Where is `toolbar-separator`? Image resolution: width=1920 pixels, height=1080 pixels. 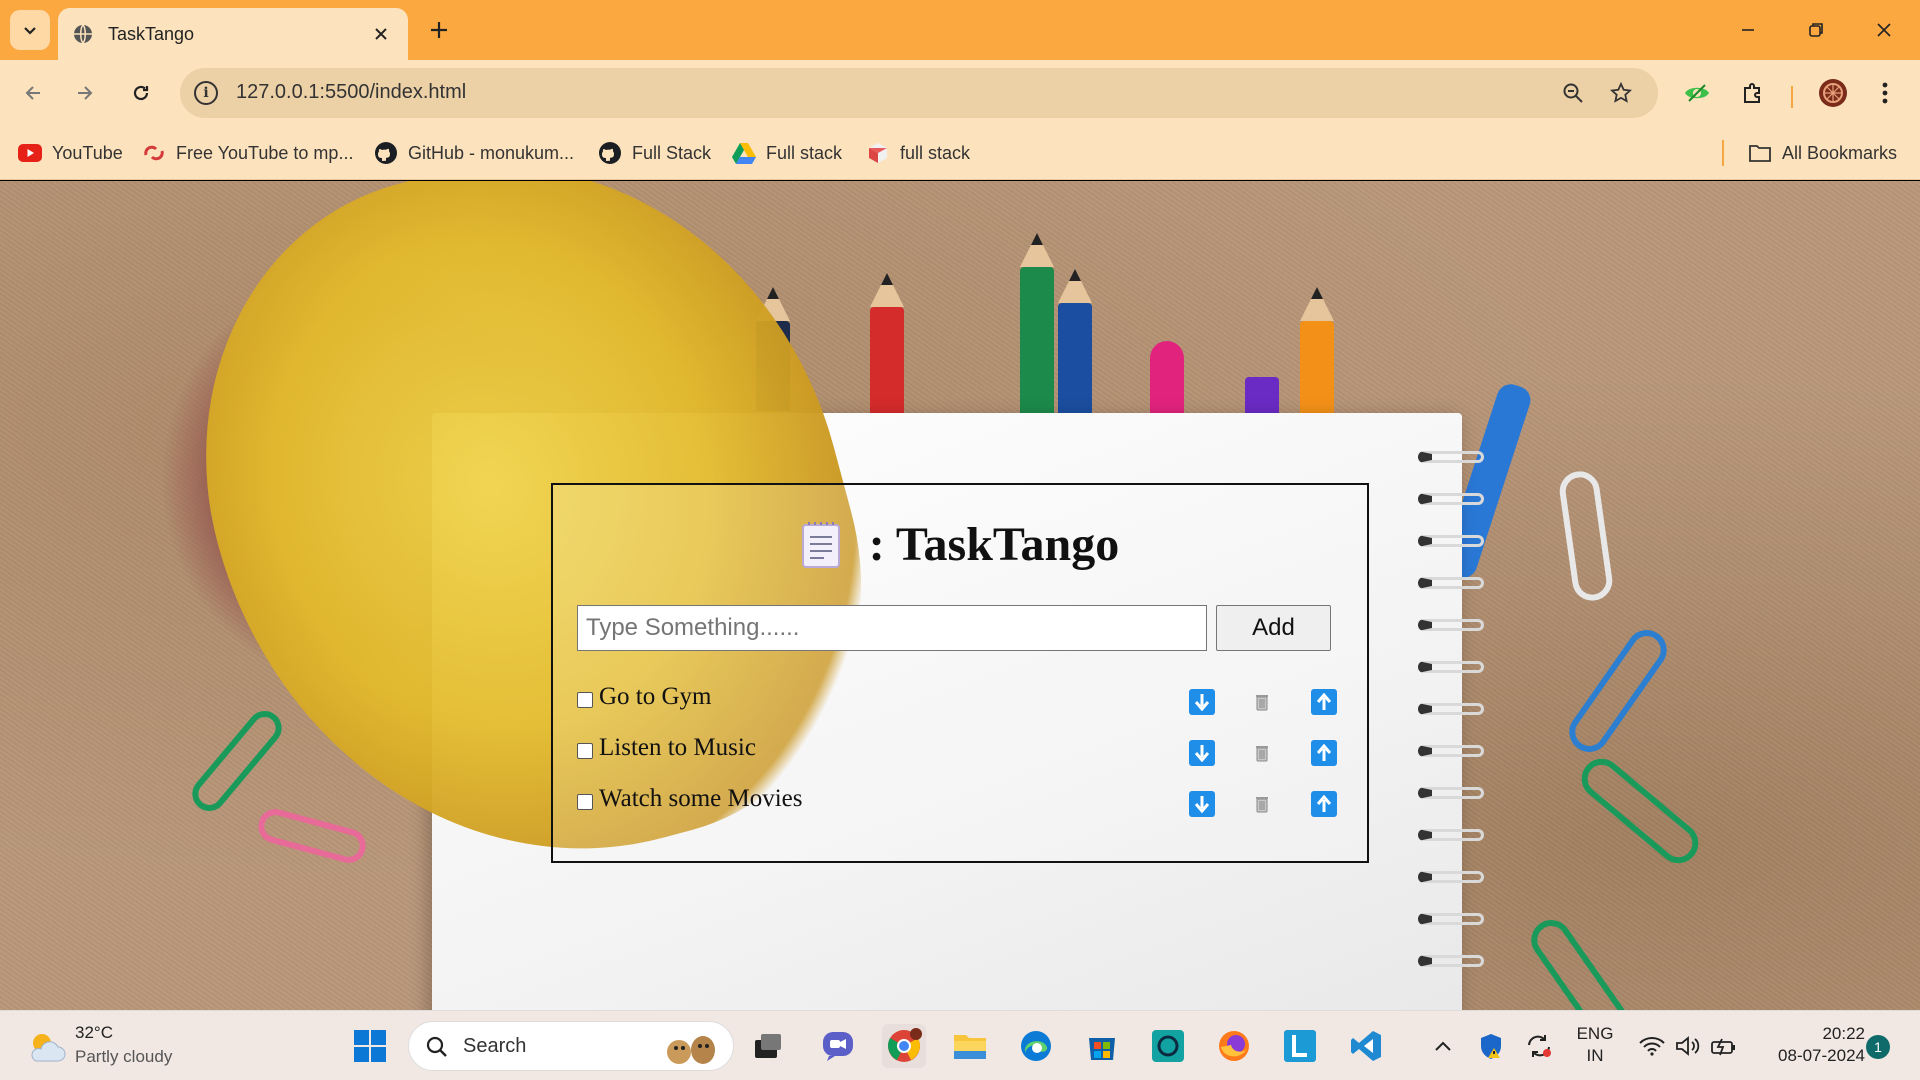 toolbar-separator is located at coordinates (1792, 97).